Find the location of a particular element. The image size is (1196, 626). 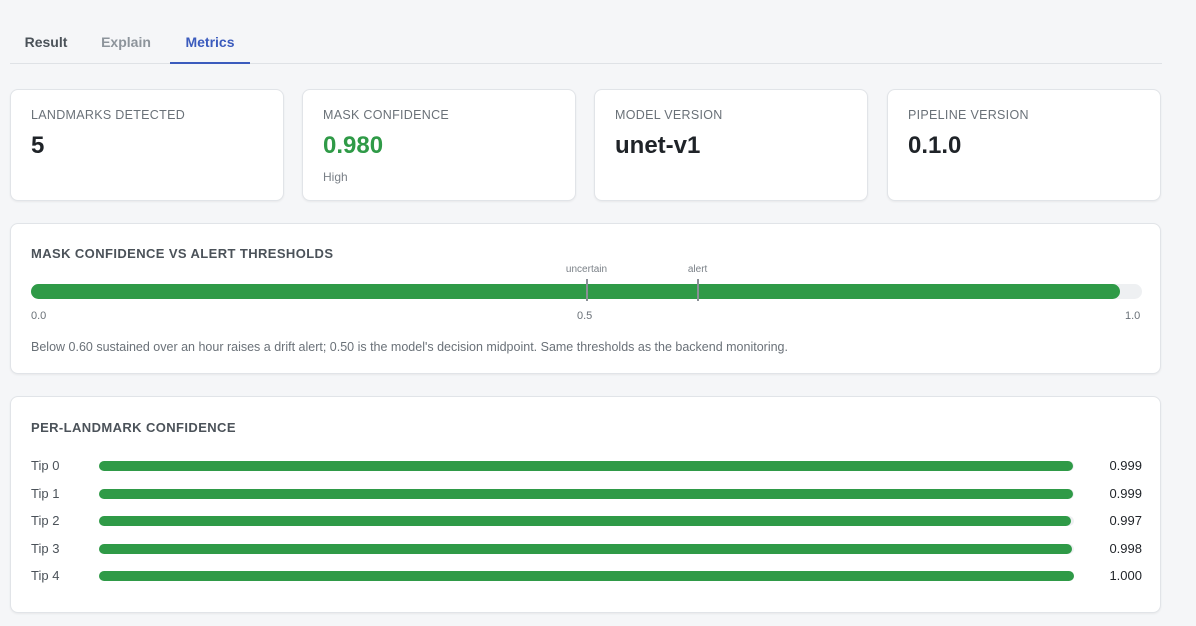

landmark-row: Tip 1 0.999 is located at coordinates (586, 494).